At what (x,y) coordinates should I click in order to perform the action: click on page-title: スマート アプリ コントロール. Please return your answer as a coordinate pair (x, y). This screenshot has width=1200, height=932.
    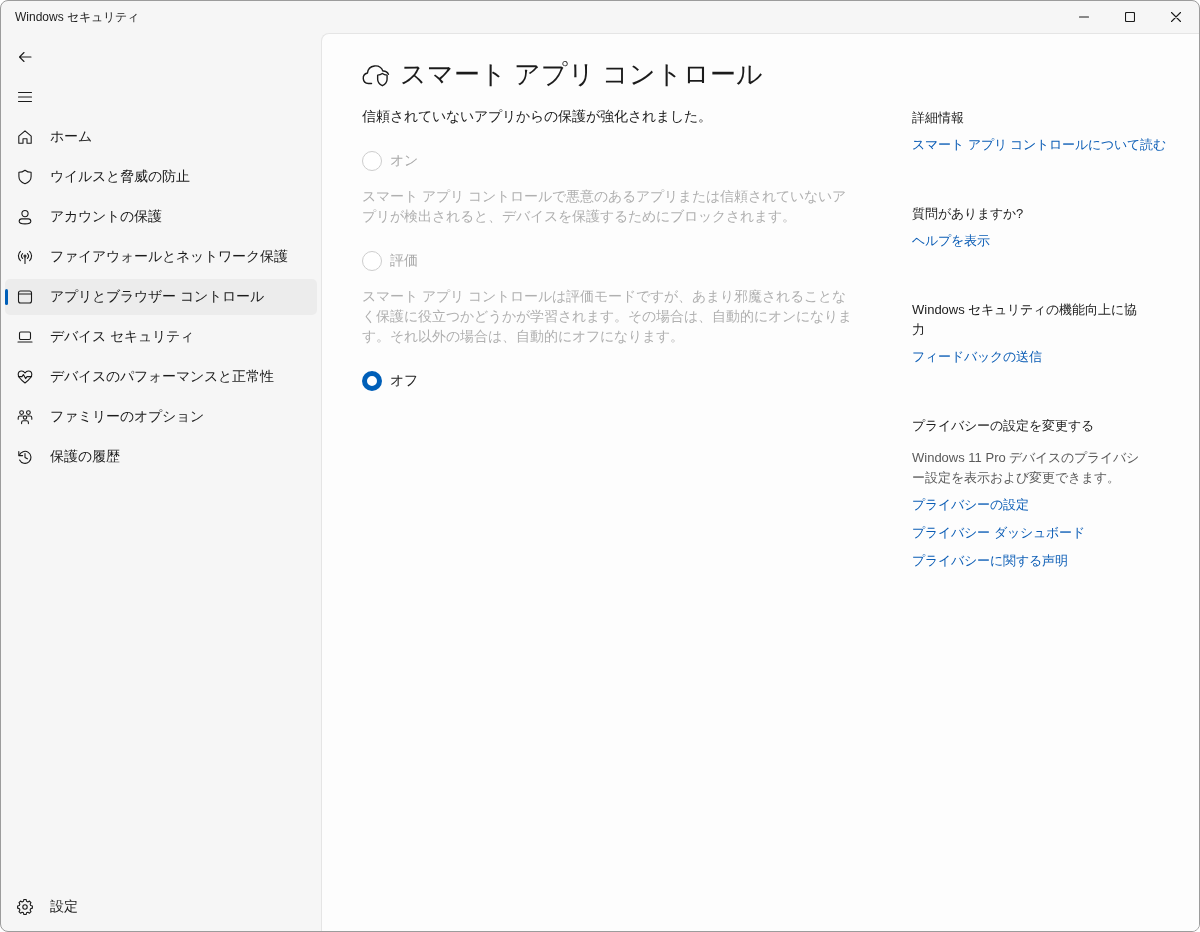
    Looking at the image, I should click on (582, 74).